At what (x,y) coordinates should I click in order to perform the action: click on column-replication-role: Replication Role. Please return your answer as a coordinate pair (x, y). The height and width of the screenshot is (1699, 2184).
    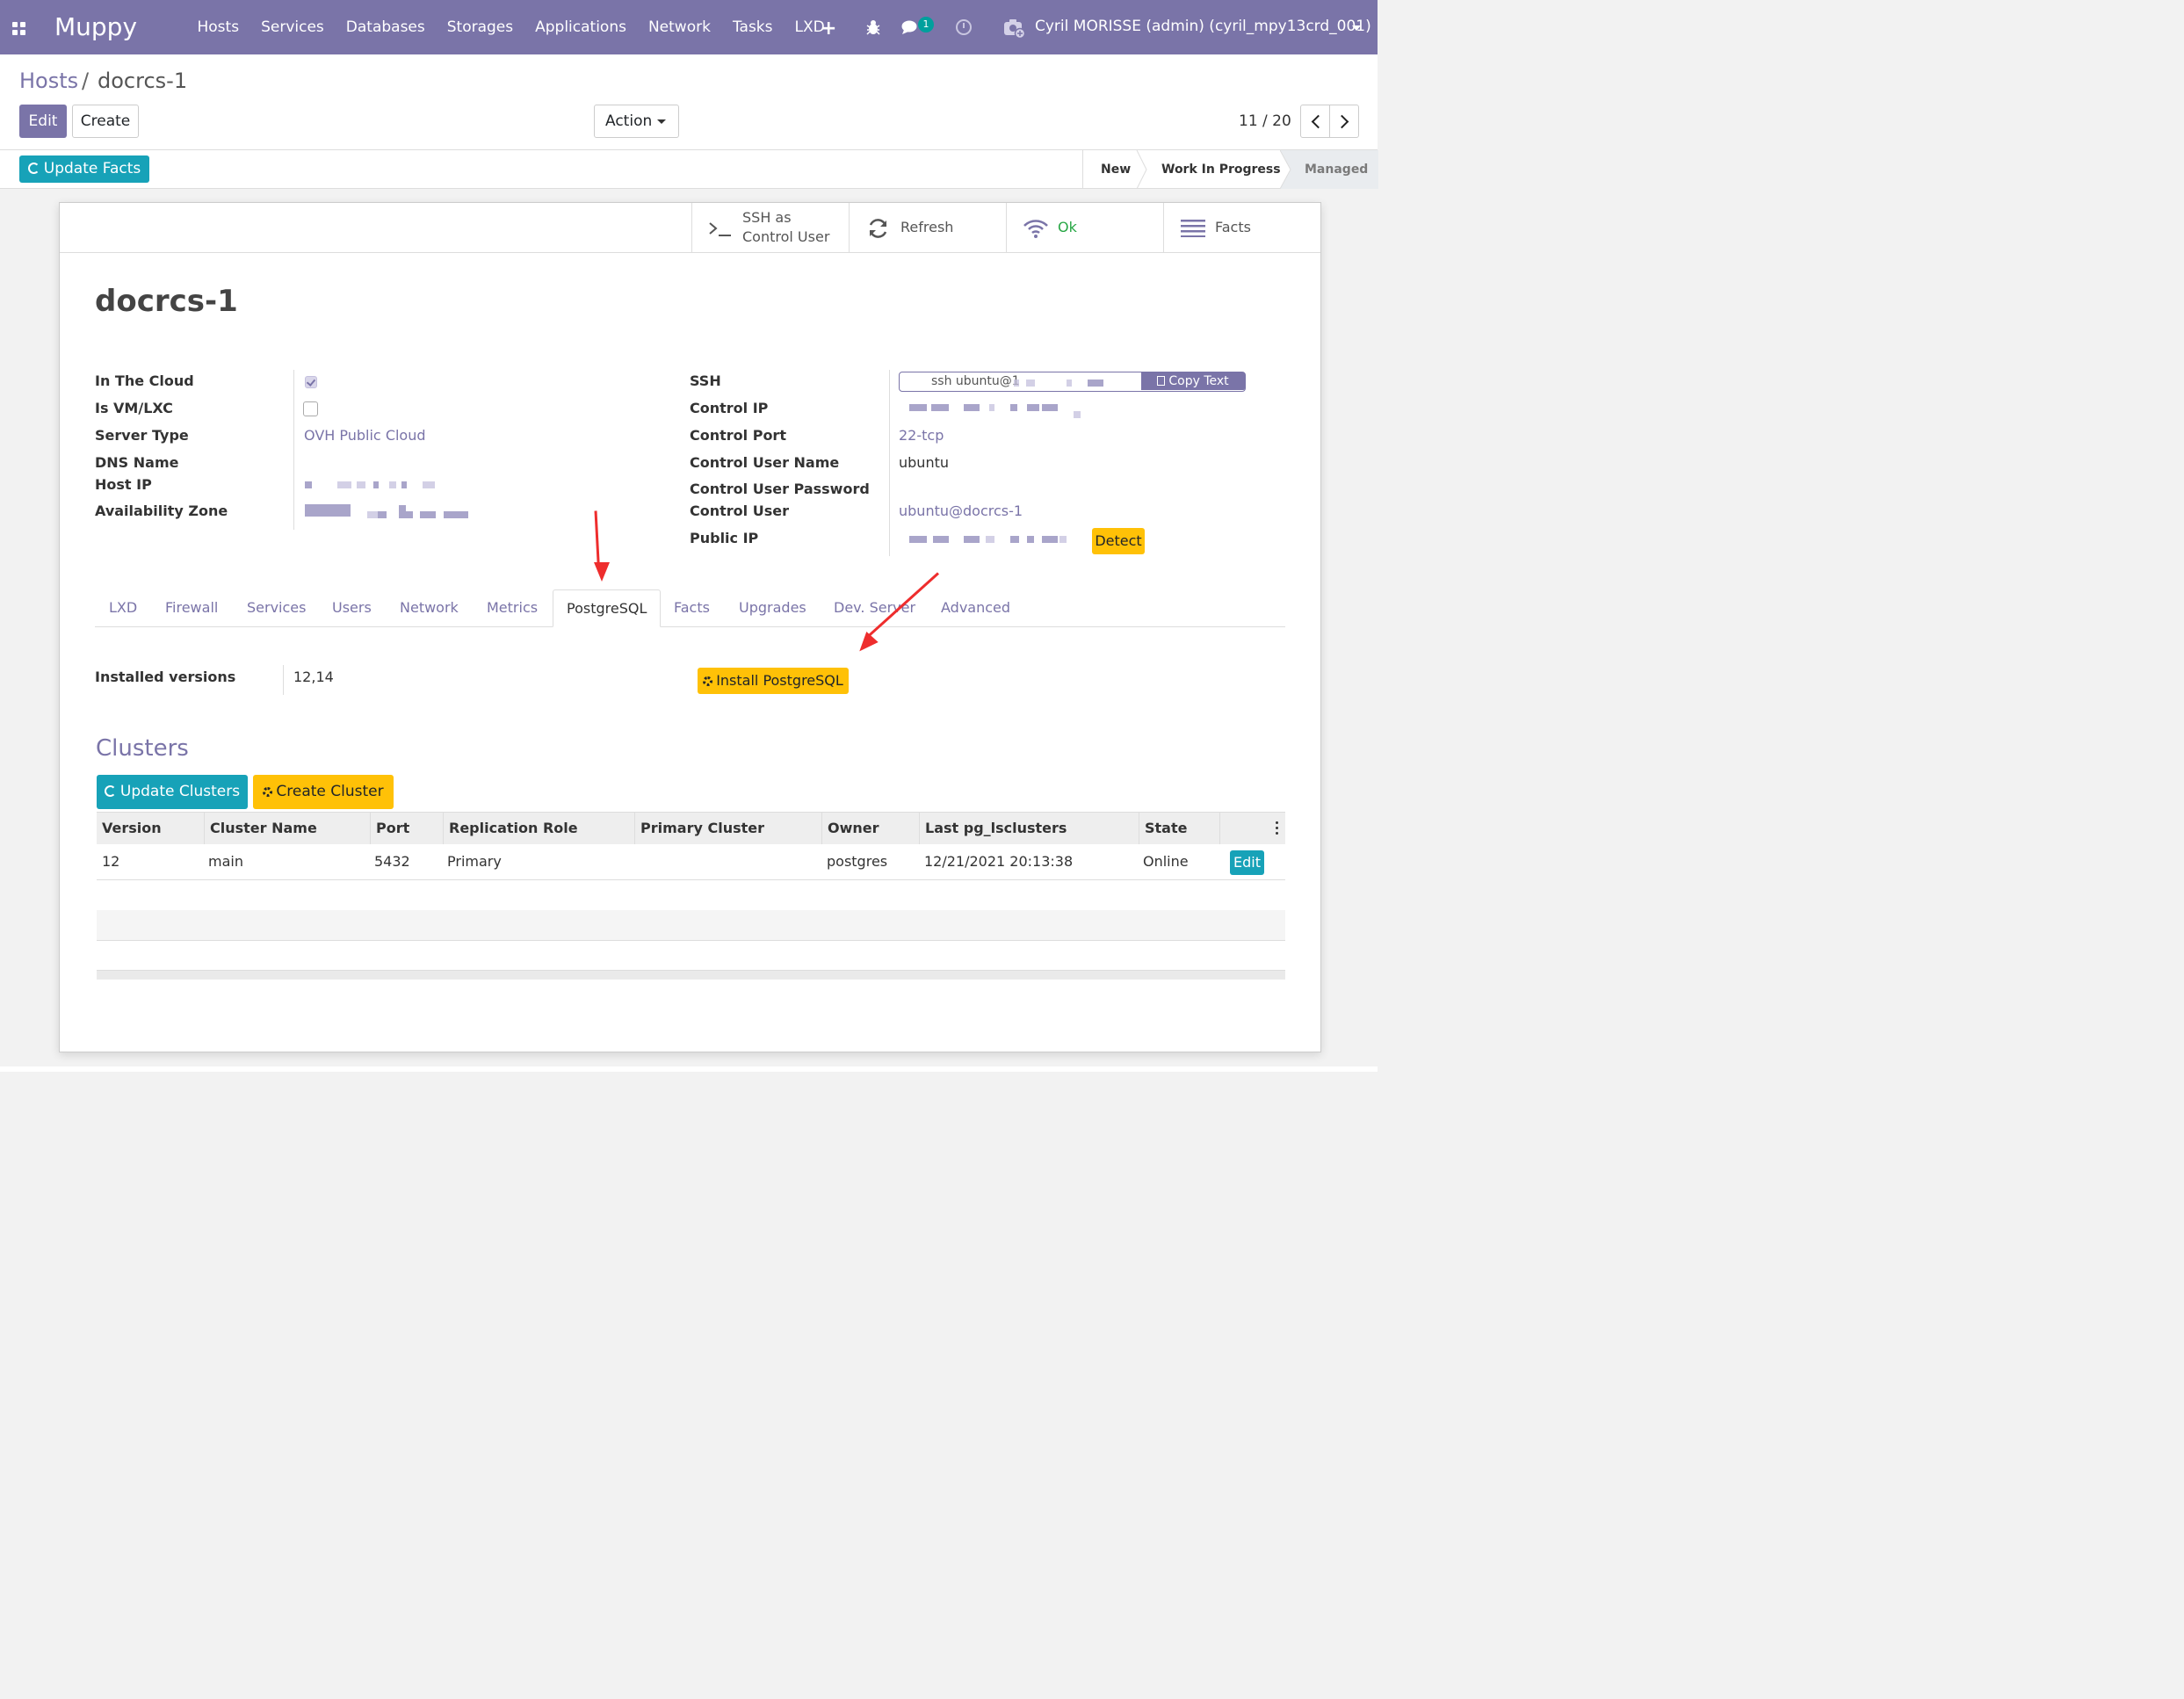
    Looking at the image, I should click on (538, 828).